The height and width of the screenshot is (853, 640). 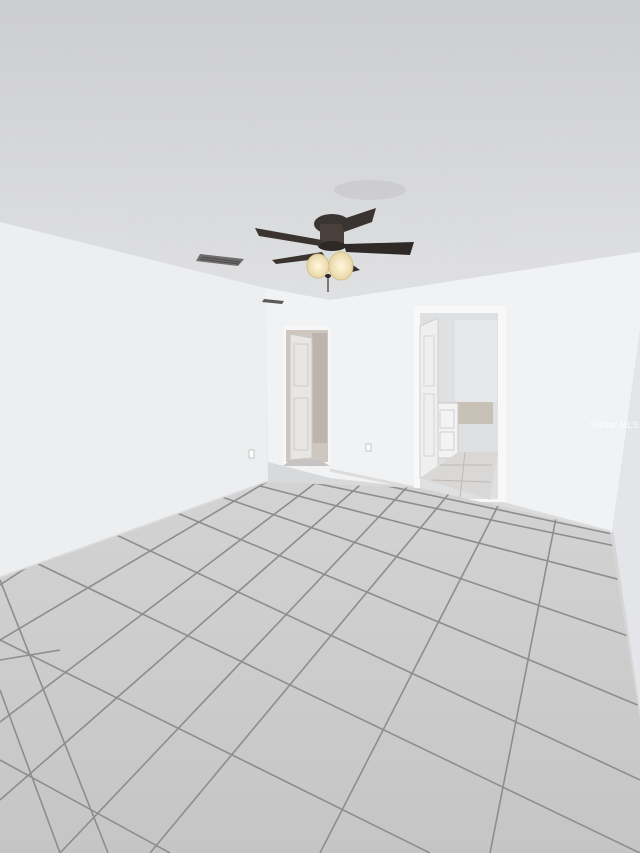 What do you see at coordinates (614, 425) in the screenshot?
I see `watermark: Stellar MLS` at bounding box center [614, 425].